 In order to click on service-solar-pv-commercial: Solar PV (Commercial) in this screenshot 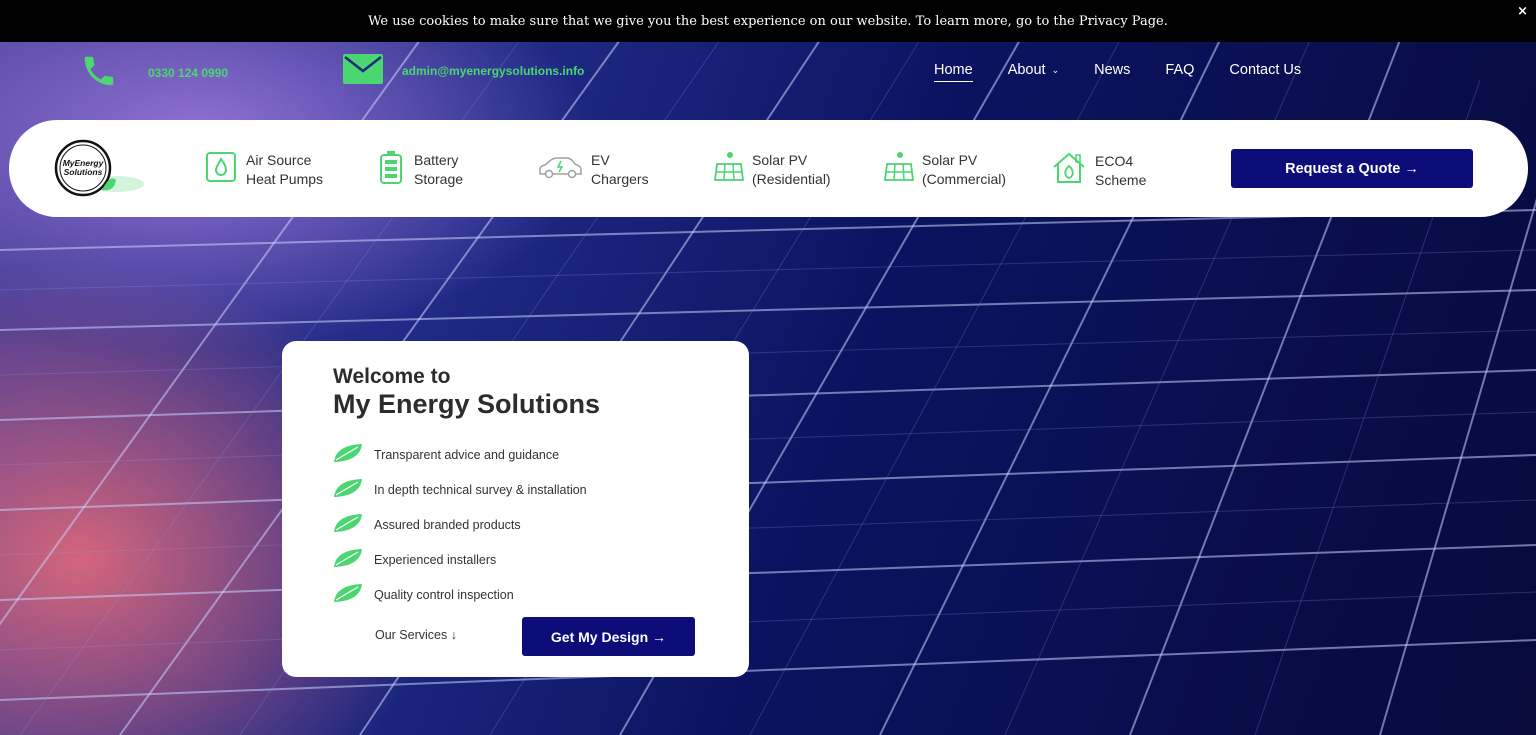, I will do `click(944, 169)`.